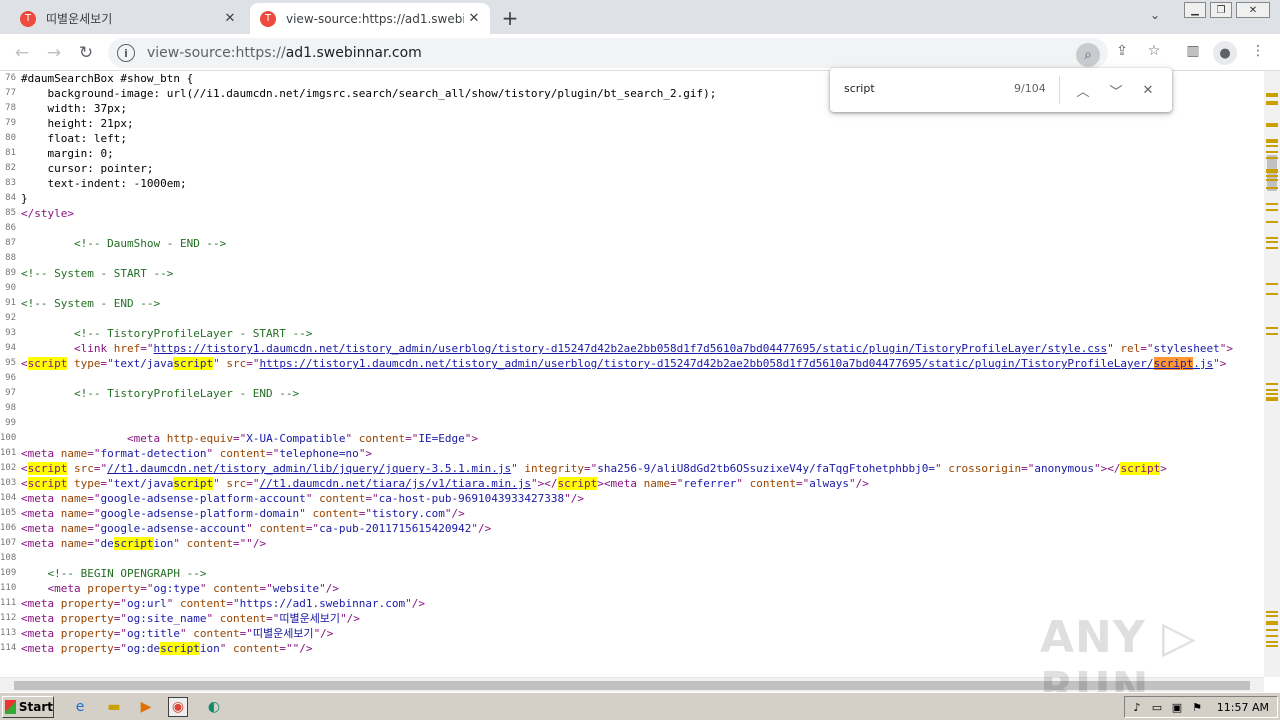 This screenshot has height=720, width=1280. I want to click on find-input: script, so click(859, 88).